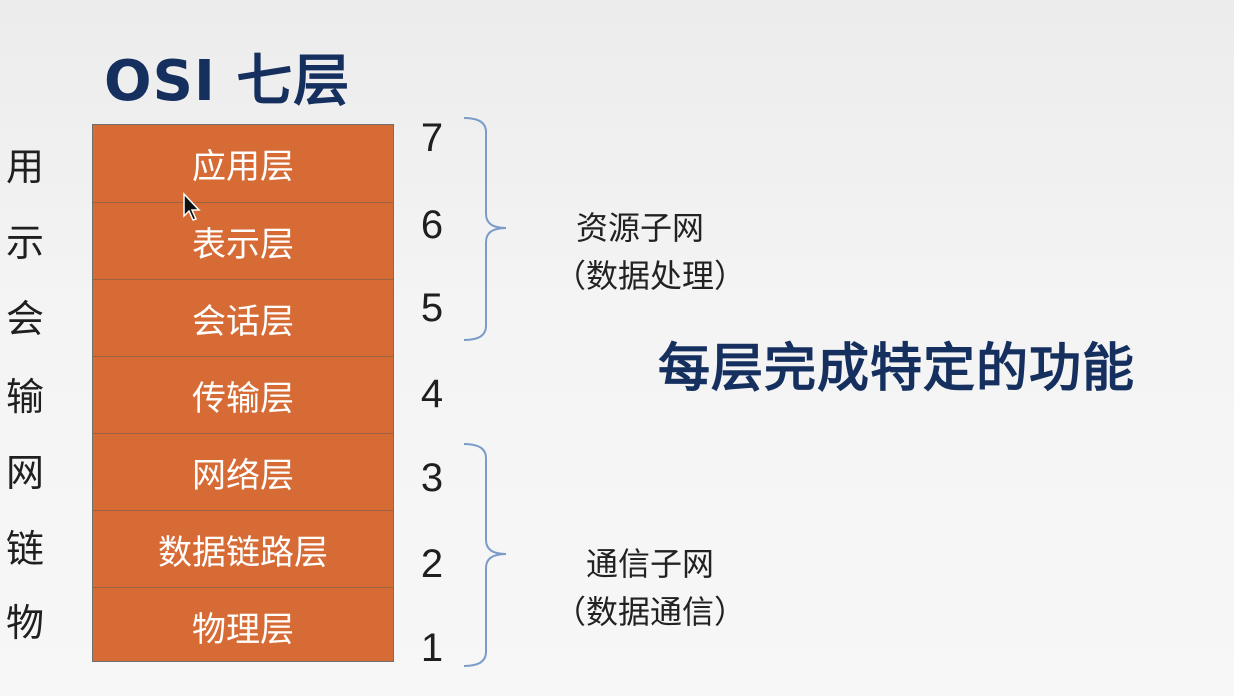 This screenshot has width=1234, height=696. I want to click on group-resource-subnet-desc: （数据处理）, so click(649, 276).